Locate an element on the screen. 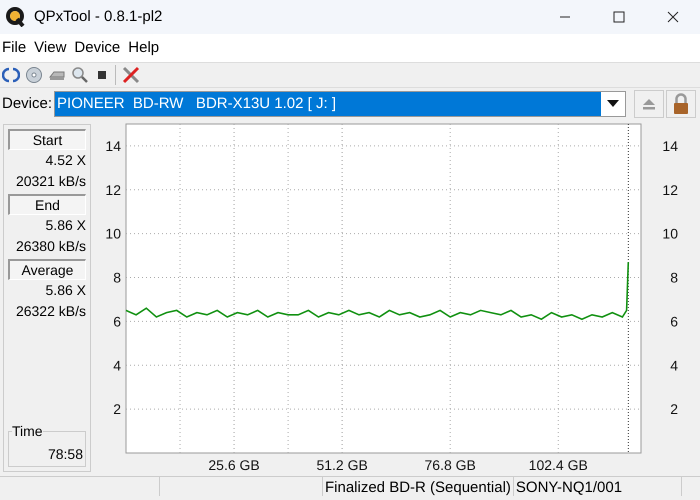 Image resolution: width=700 pixels, height=500 pixels. app-logo-icon is located at coordinates (16, 17).